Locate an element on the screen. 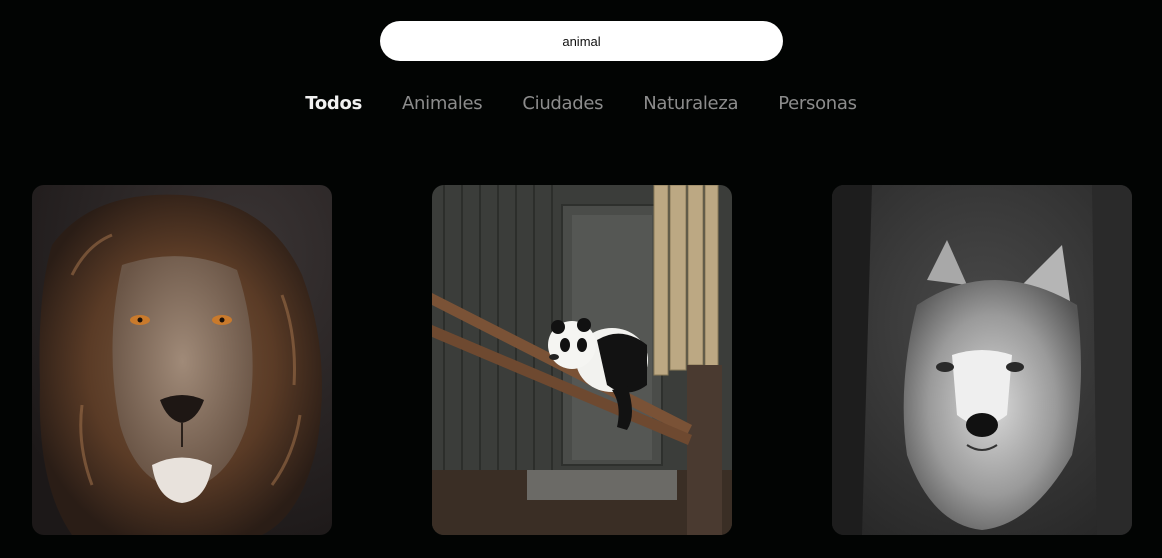 The image size is (1162, 558). search-input is located at coordinates (581, 41).